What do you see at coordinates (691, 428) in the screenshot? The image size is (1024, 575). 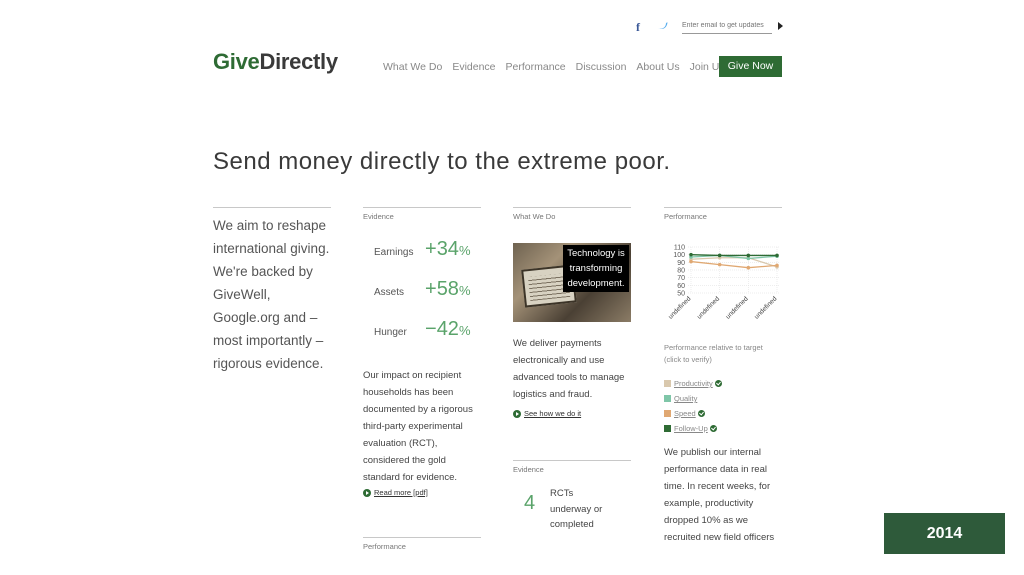 I see `legend-label: Follow-Up` at bounding box center [691, 428].